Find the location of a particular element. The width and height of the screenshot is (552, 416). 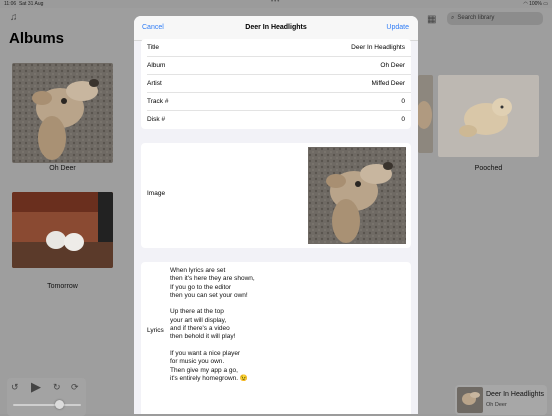

album-artwork-image is located at coordinates (357, 195).